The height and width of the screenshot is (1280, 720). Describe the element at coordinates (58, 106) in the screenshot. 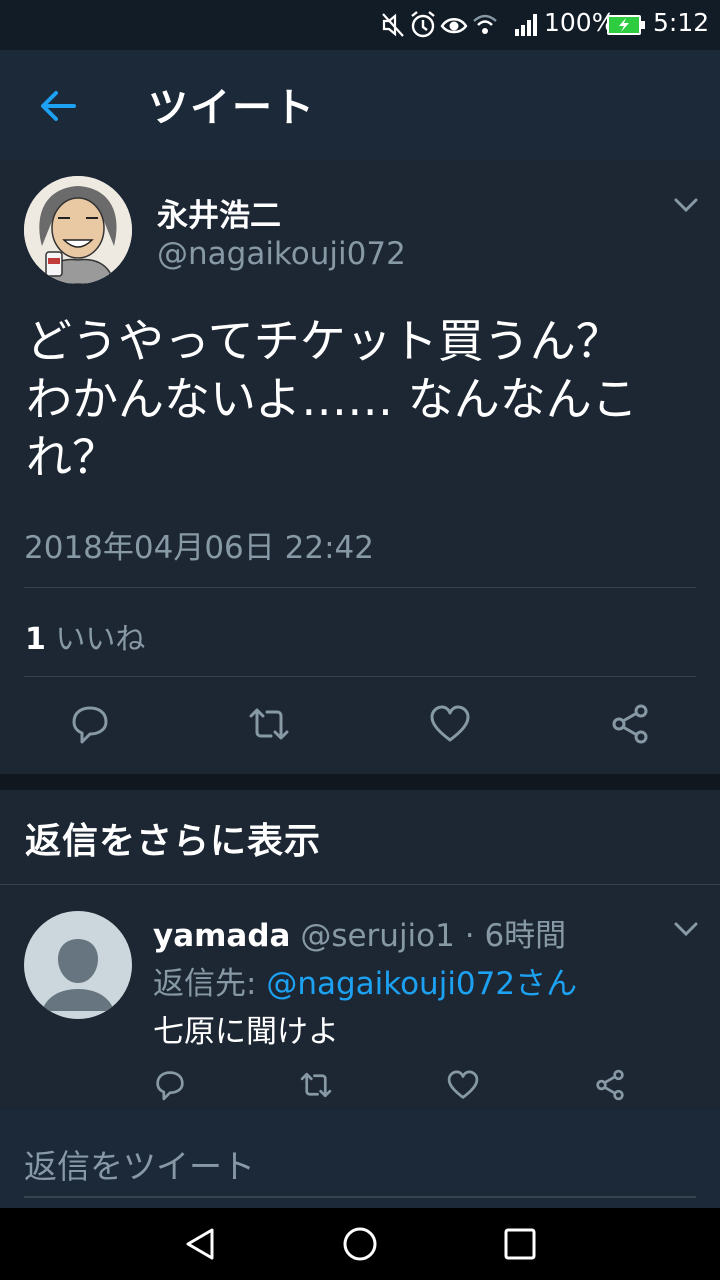

I see `arrow-left-icon` at that location.